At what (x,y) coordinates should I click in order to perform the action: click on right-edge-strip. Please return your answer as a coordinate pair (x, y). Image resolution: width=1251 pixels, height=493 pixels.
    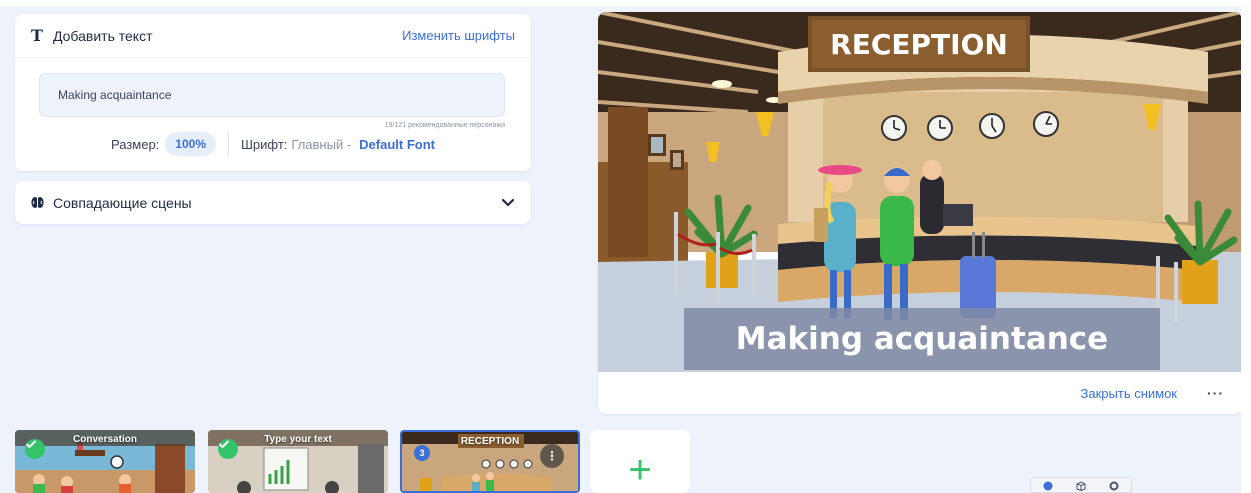
    Looking at the image, I should click on (1246, 246).